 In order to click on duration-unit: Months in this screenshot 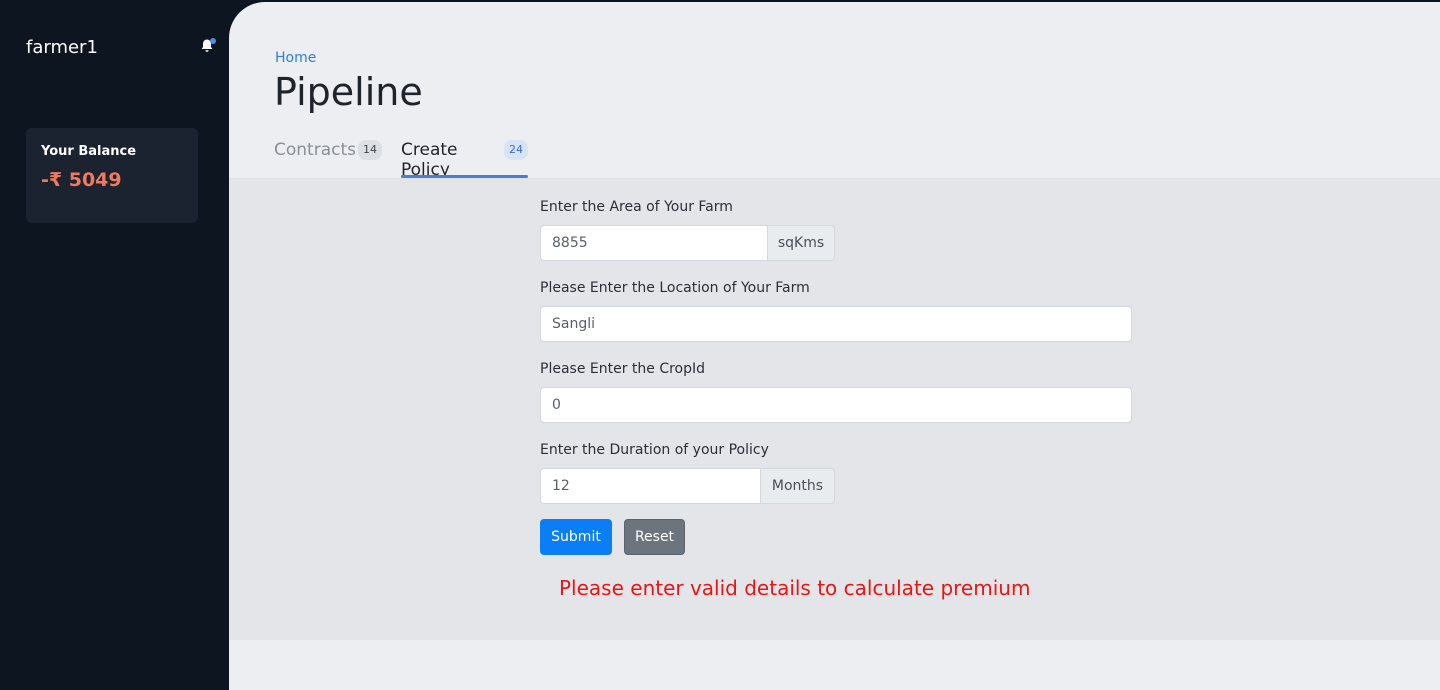, I will do `click(798, 486)`.